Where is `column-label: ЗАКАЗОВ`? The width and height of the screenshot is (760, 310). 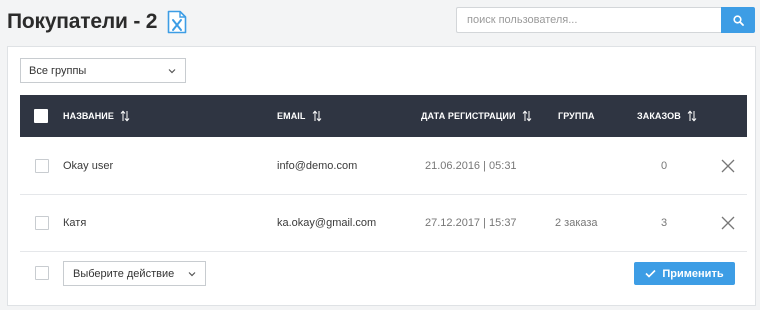 column-label: ЗАКАЗОВ is located at coordinates (659, 116).